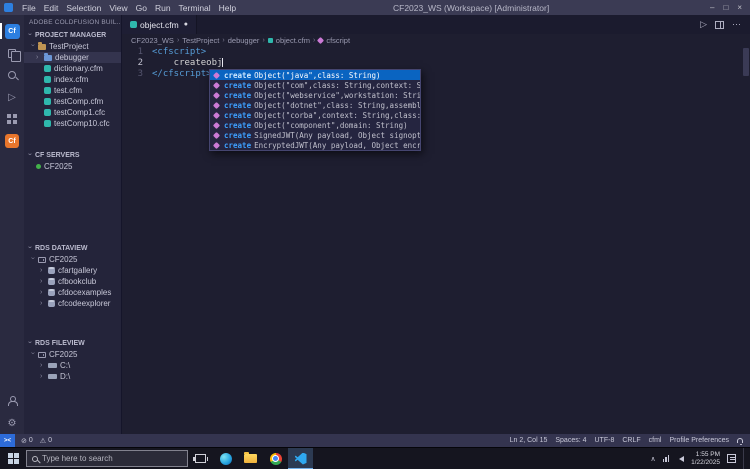  I want to click on account-icon, so click(12, 401).